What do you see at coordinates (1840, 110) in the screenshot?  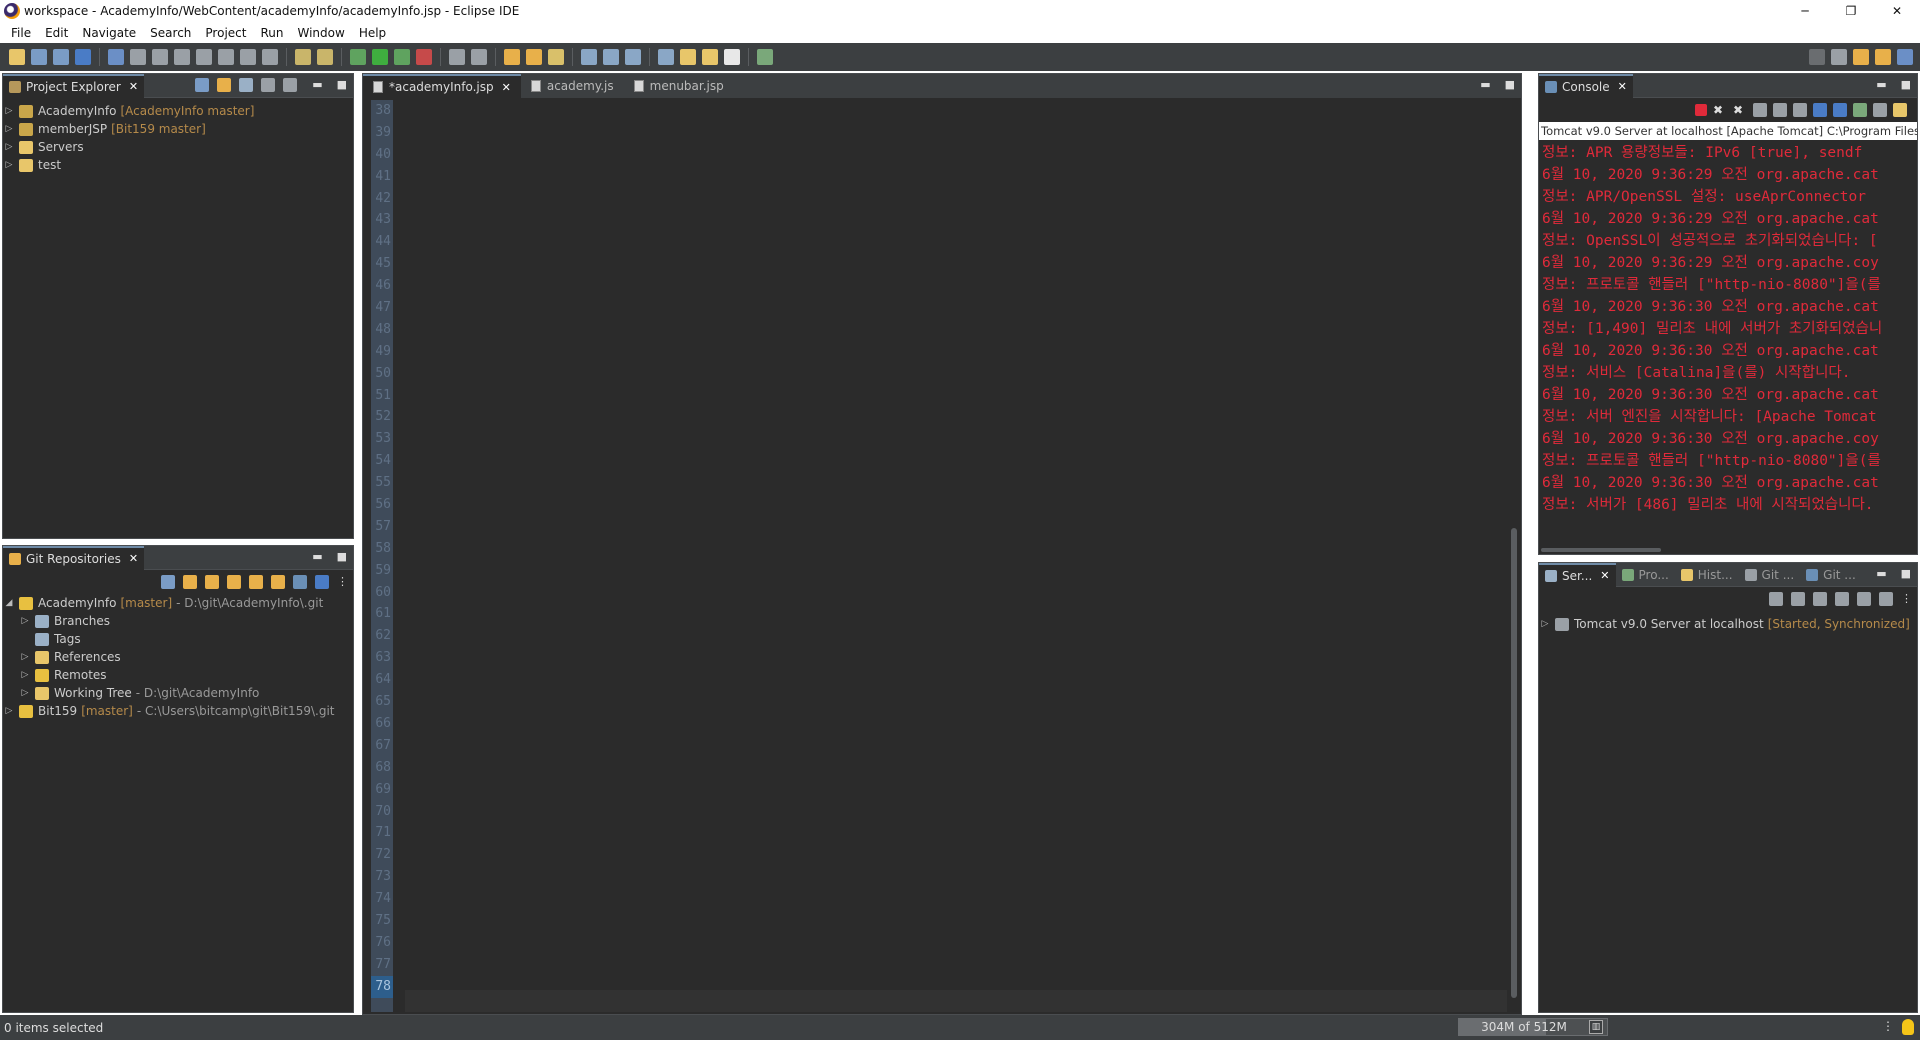 I see `show-on-stderr-icon` at bounding box center [1840, 110].